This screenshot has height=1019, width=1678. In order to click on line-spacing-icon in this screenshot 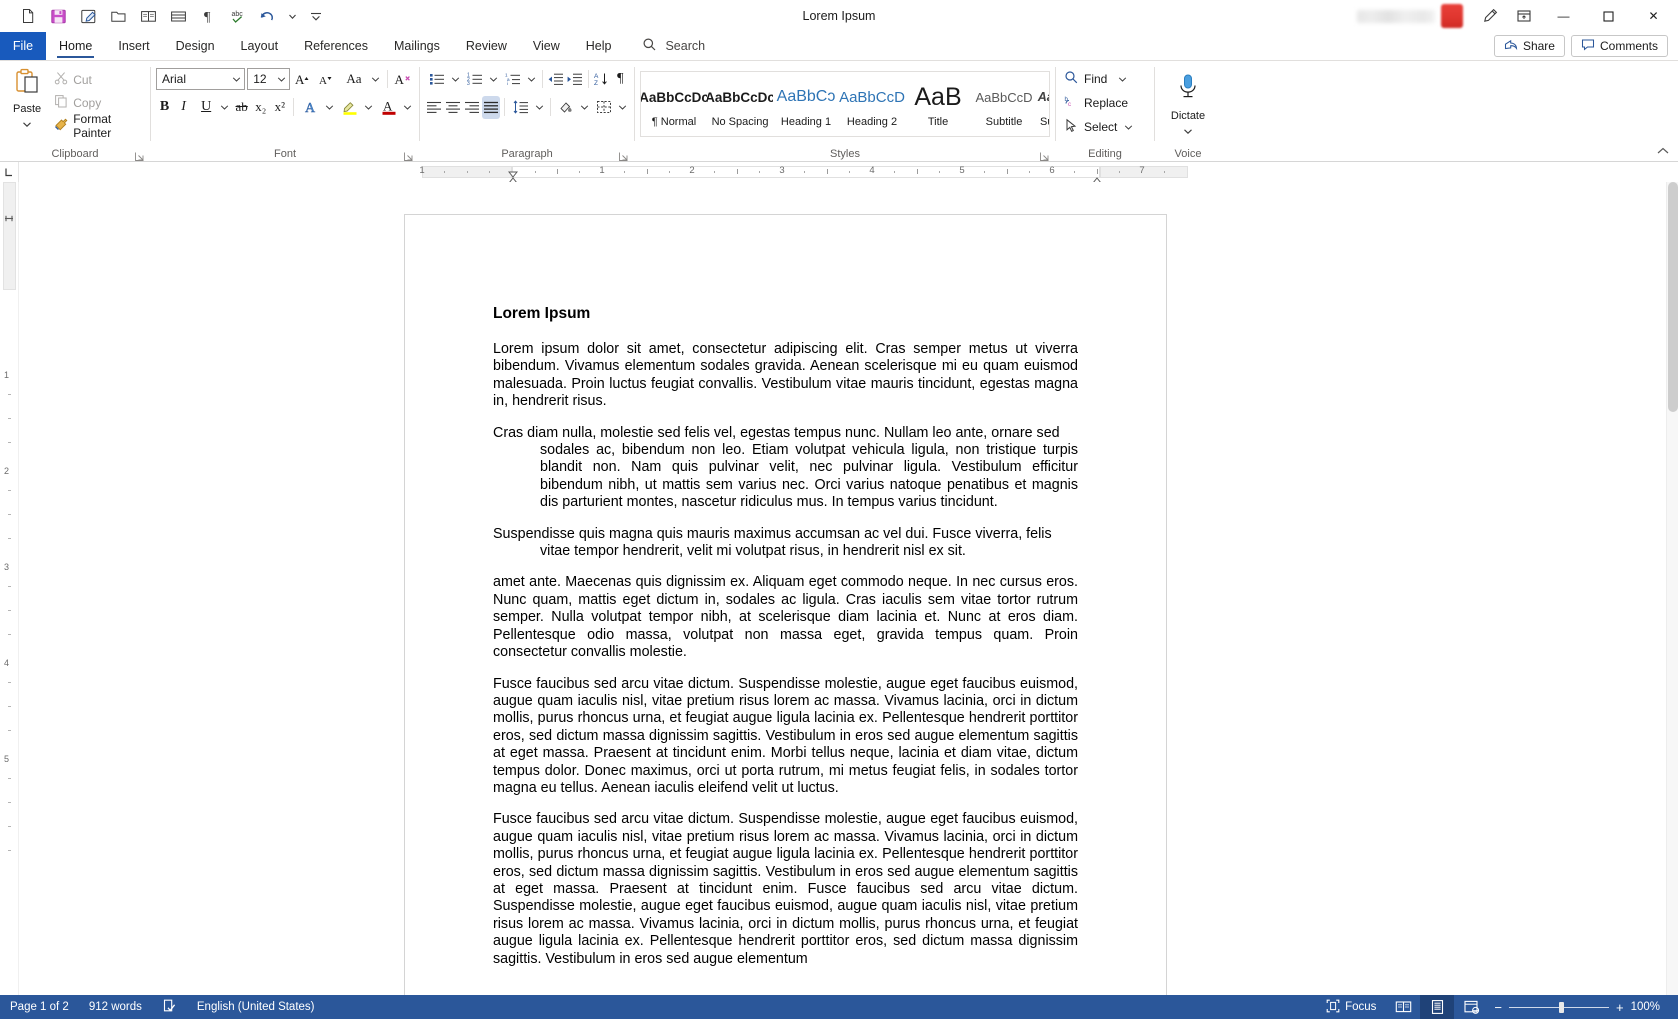, I will do `click(521, 107)`.